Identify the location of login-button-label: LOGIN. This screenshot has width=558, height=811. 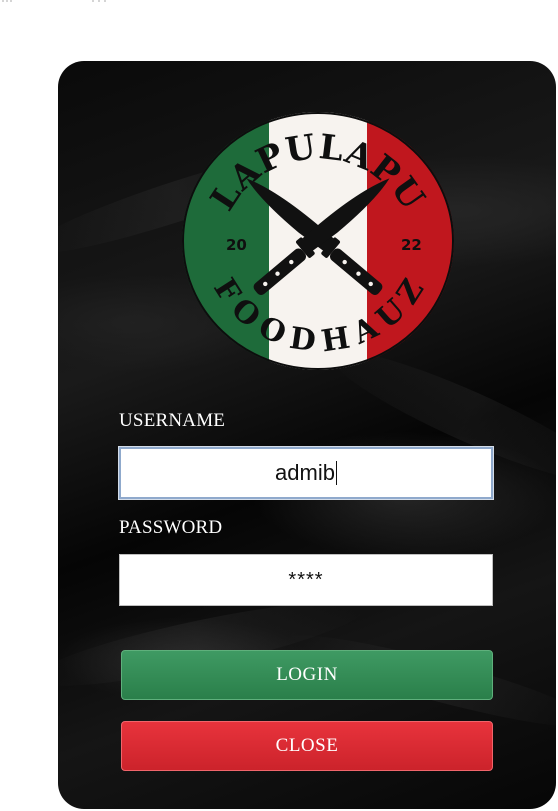
(307, 674).